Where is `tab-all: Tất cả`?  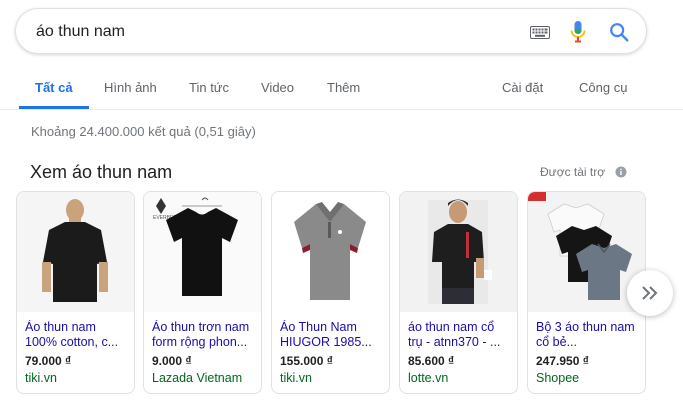
tab-all: Tất cả is located at coordinates (54, 87).